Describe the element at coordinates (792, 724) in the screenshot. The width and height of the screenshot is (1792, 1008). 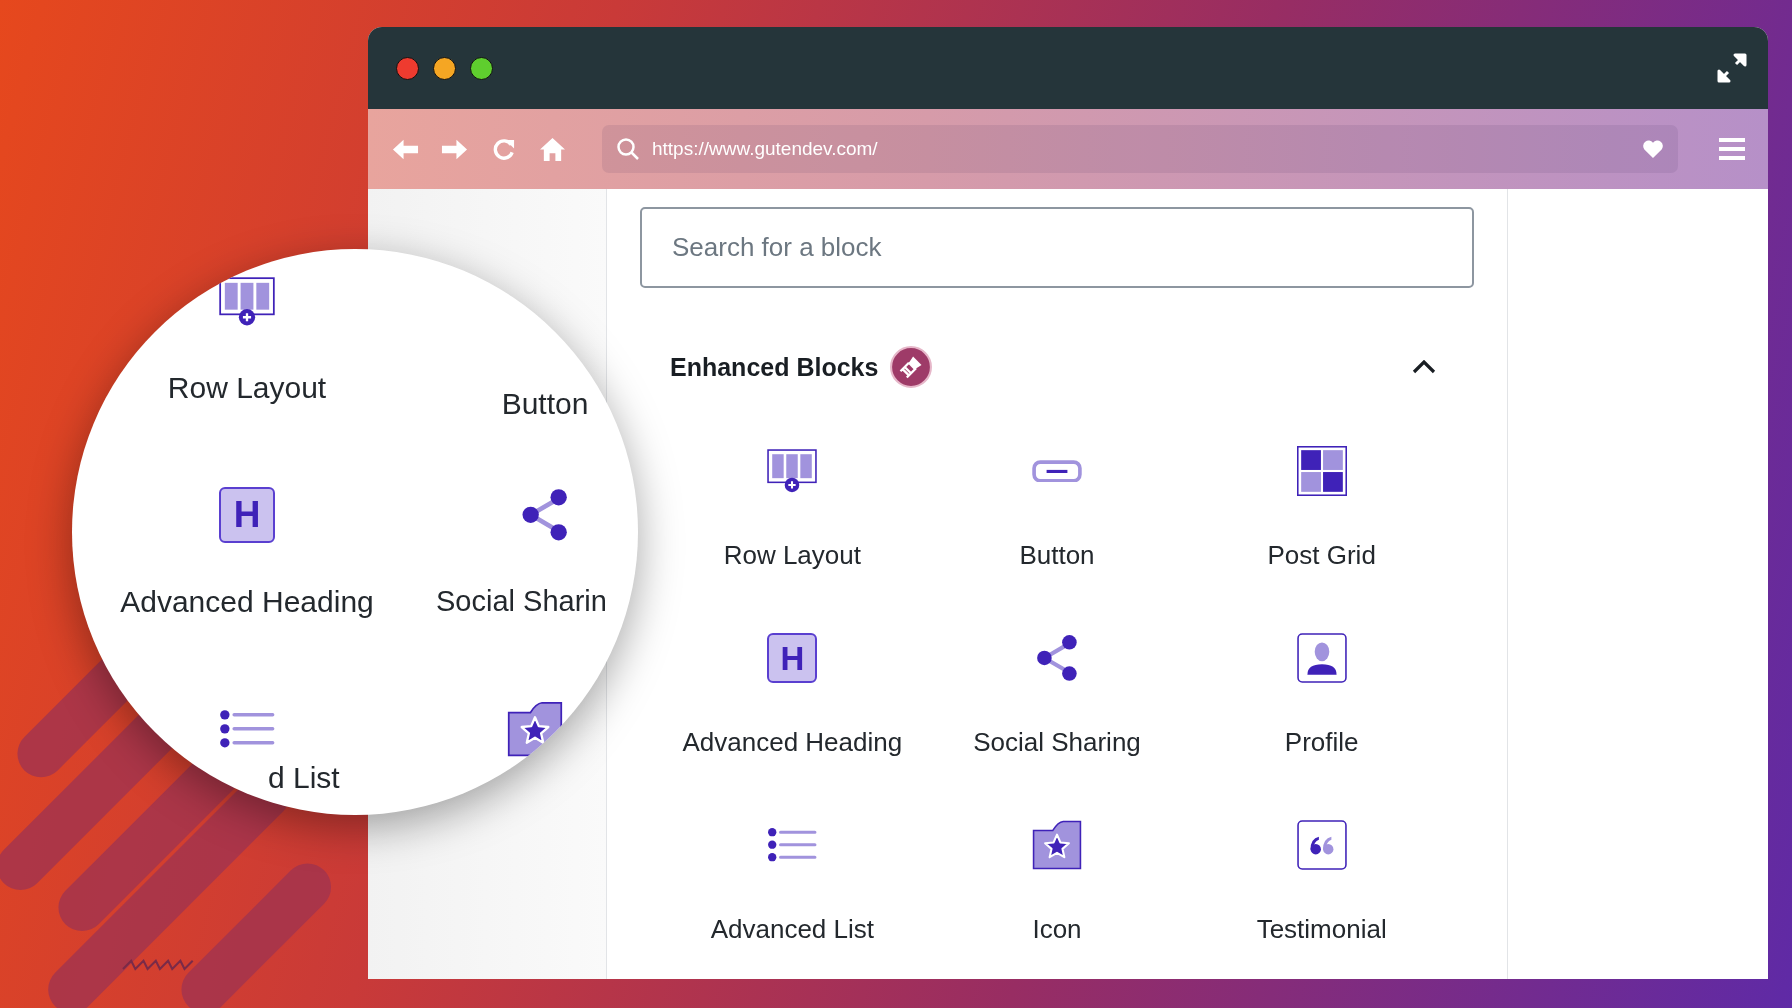
I see `block-item: H Advanced Heading` at that location.